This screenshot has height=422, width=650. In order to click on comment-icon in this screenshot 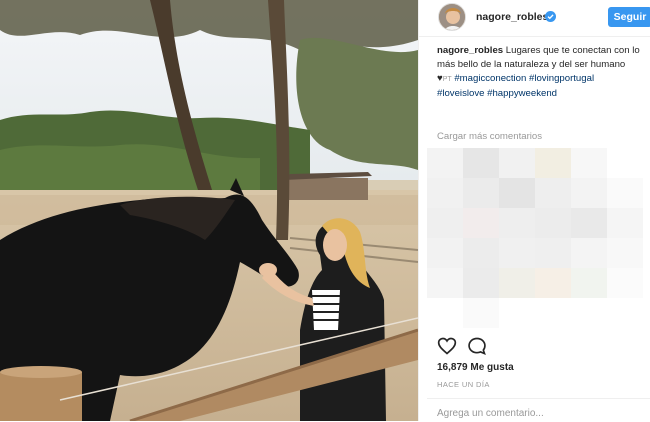, I will do `click(477, 346)`.